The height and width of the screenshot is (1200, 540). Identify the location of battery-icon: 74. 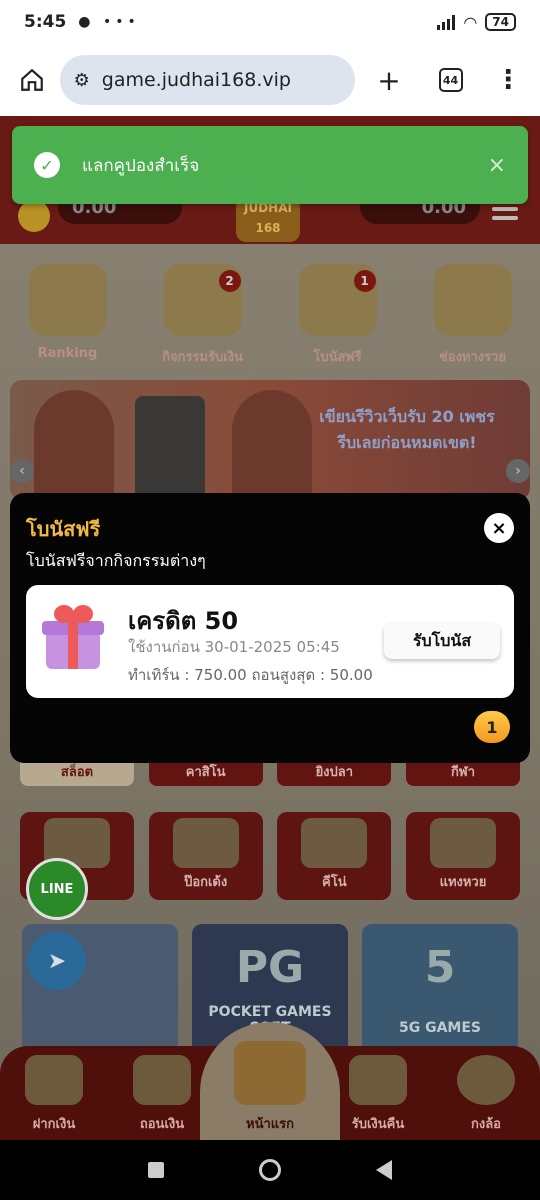
(500, 22).